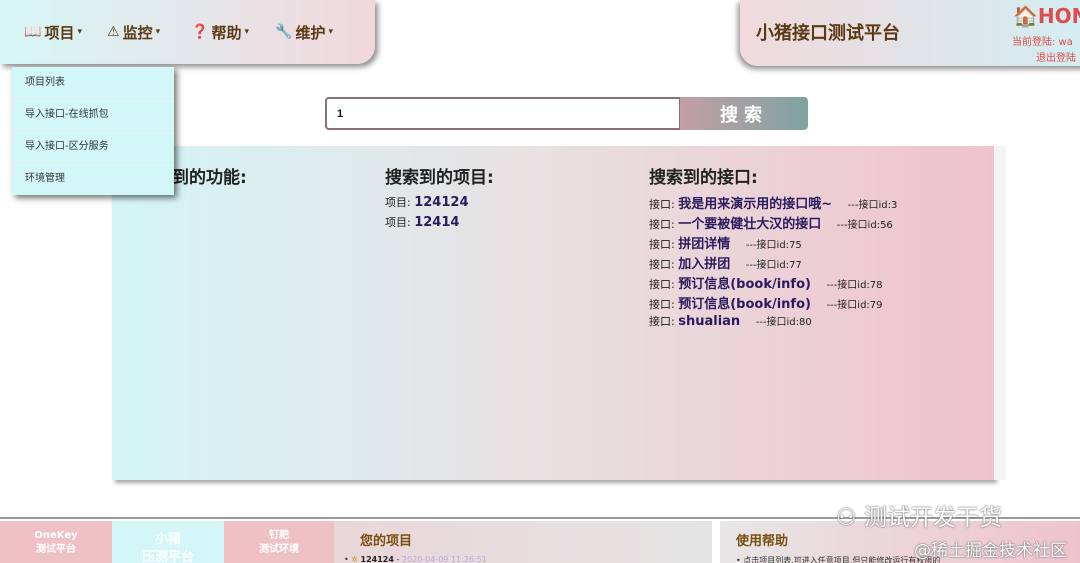 The width and height of the screenshot is (1080, 563). I want to click on api-name-link: 一个要被健壮大汉的接口, so click(749, 224).